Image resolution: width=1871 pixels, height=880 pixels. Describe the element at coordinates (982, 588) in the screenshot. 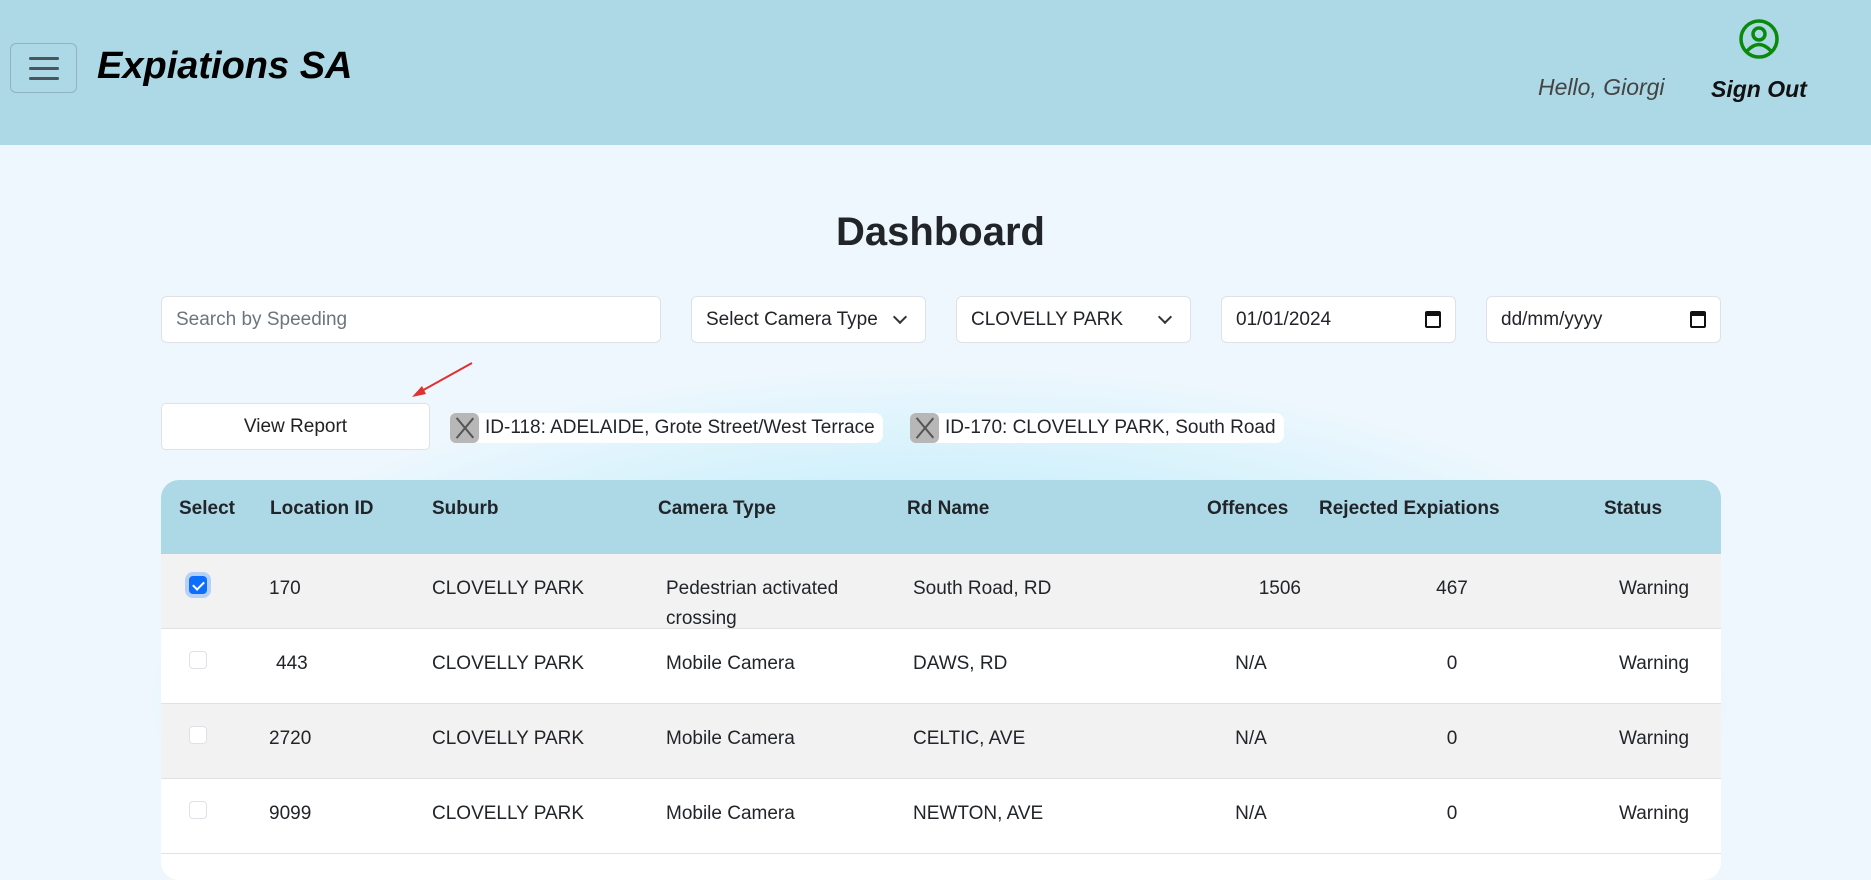

I see `road-name-cell: South Road, RD` at that location.